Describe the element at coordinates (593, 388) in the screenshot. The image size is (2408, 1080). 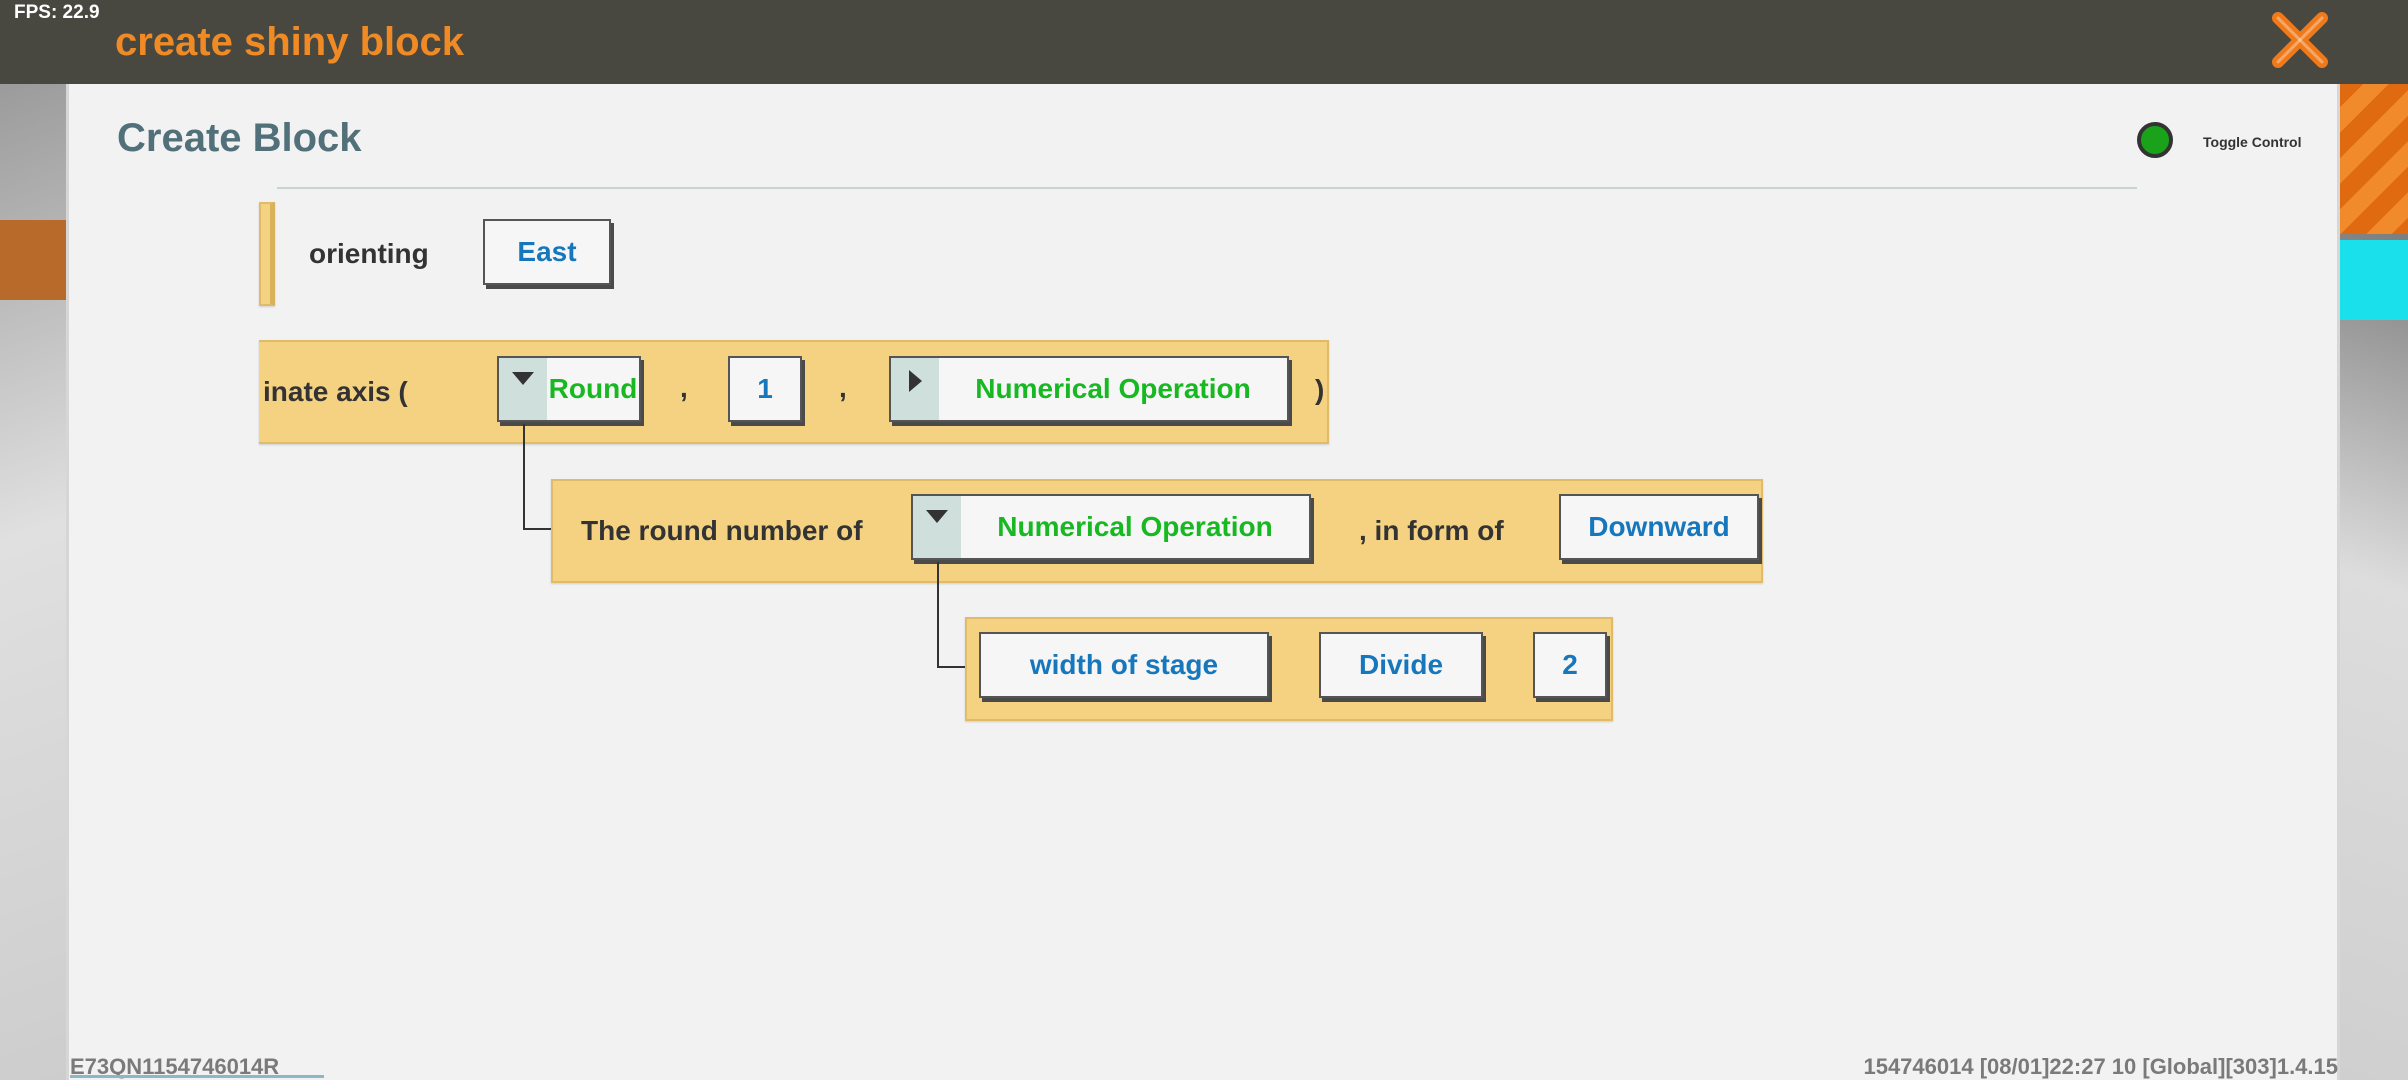
I see `round-function-label: Round` at that location.